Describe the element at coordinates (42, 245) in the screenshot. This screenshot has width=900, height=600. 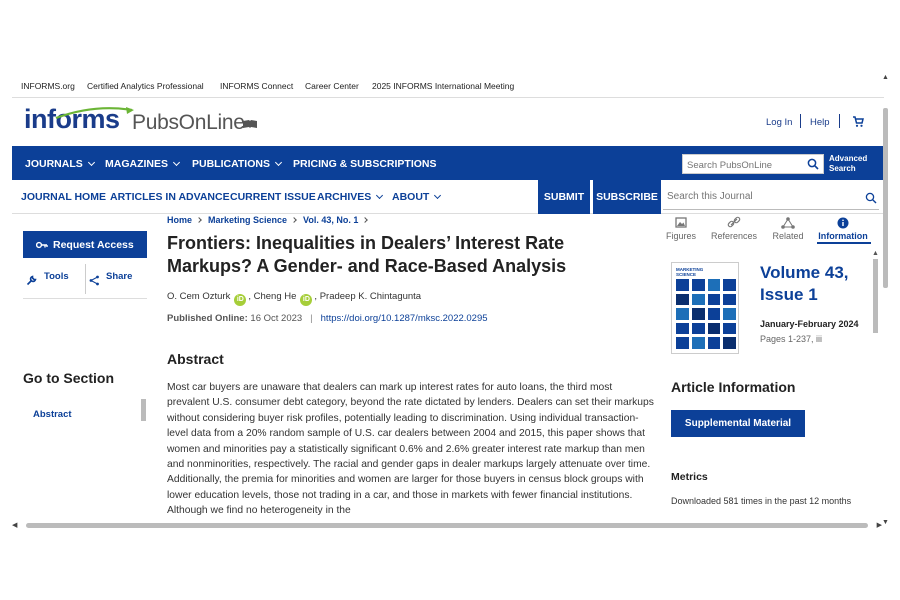
I see `key-icon` at that location.